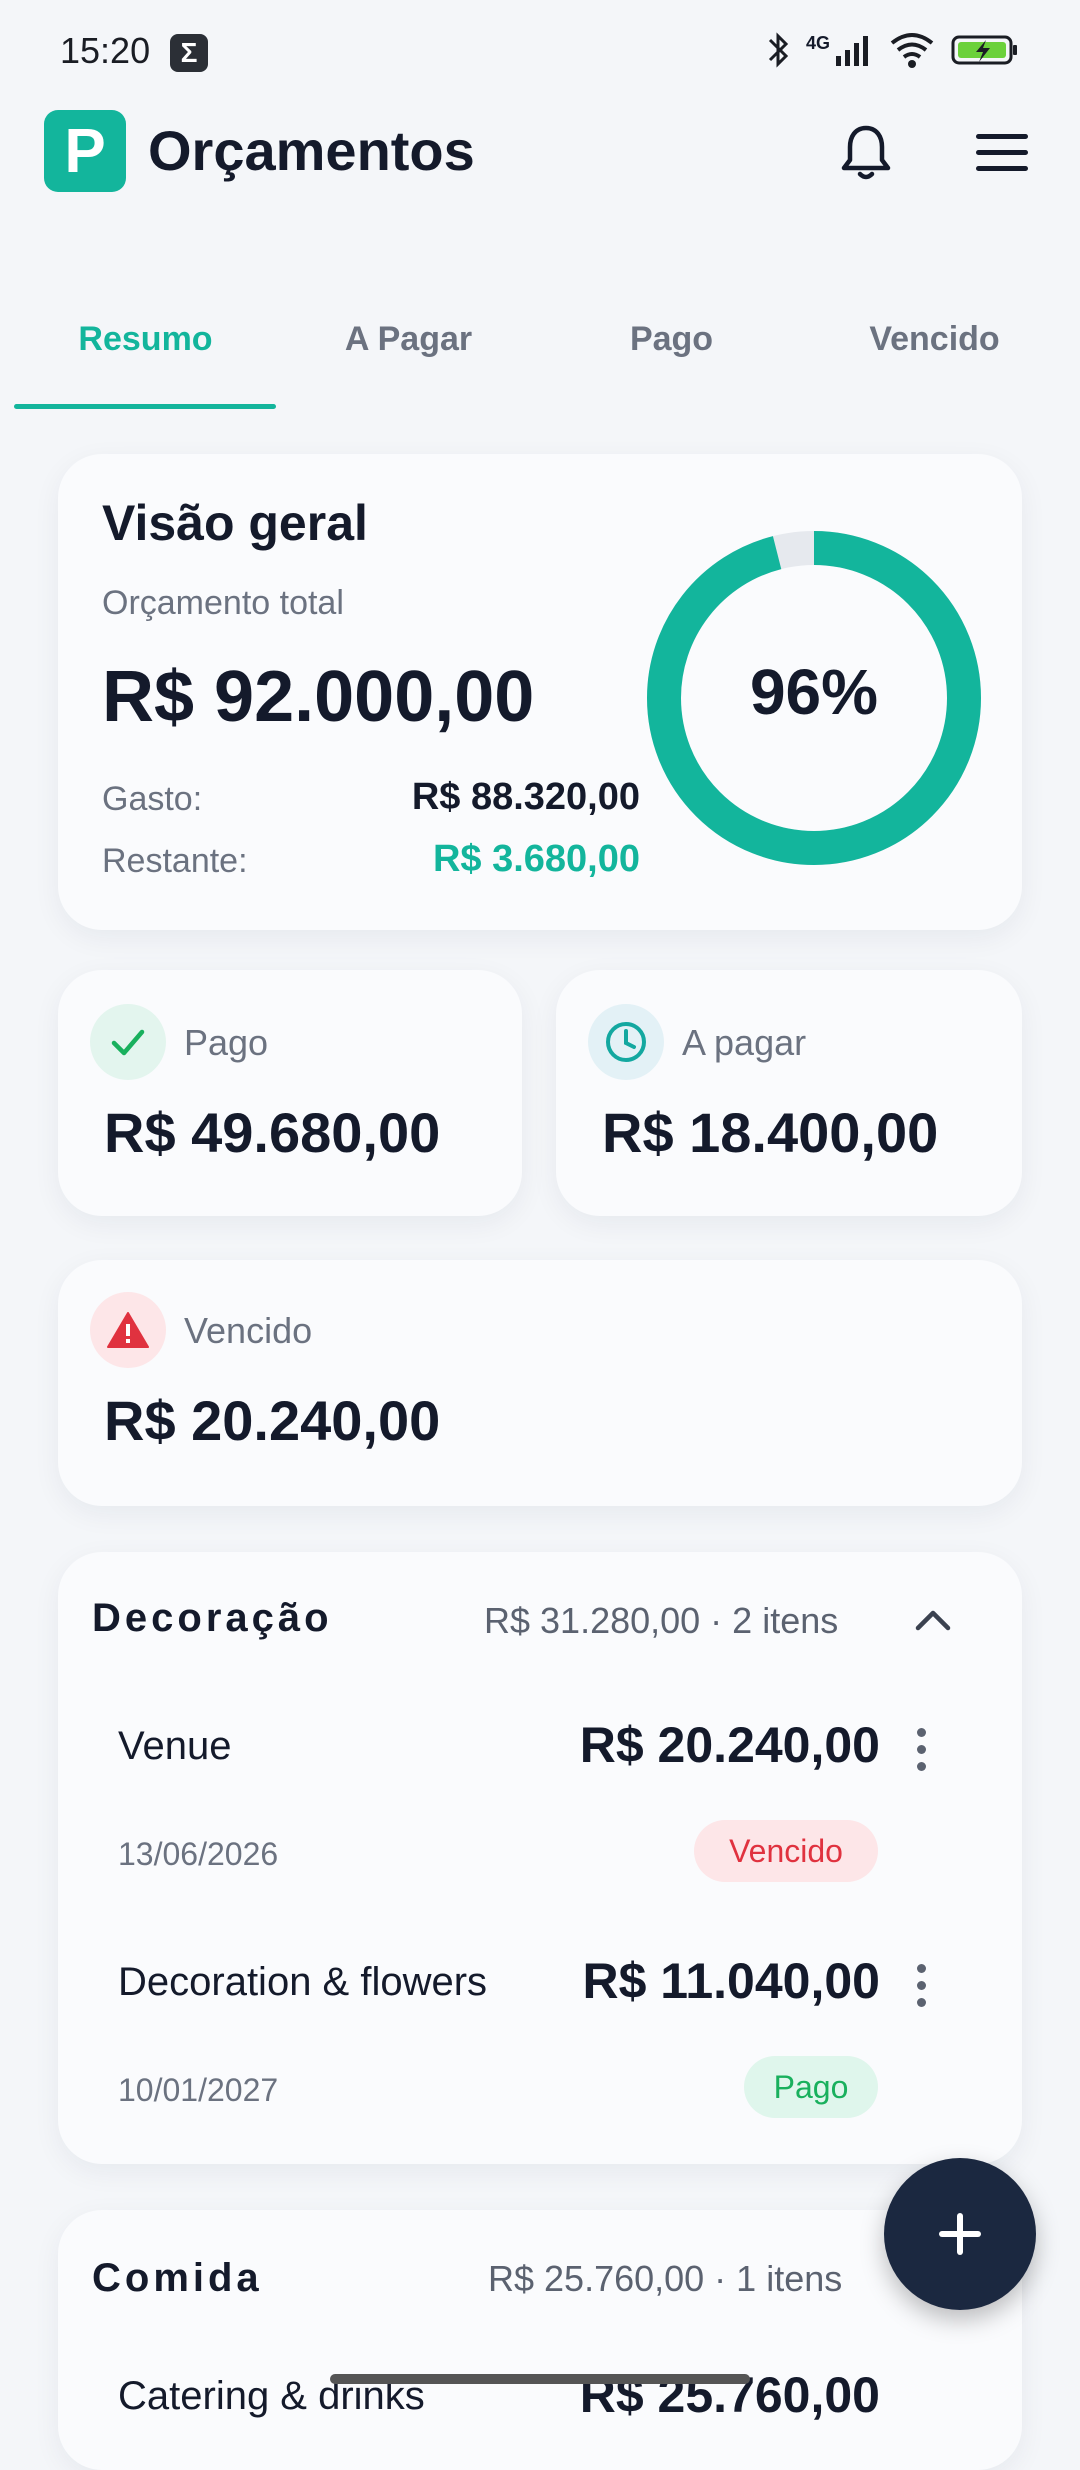 The width and height of the screenshot is (1080, 2470). Describe the element at coordinates (272, 1132) in the screenshot. I see `paid-value: R$ 49.680,00` at that location.